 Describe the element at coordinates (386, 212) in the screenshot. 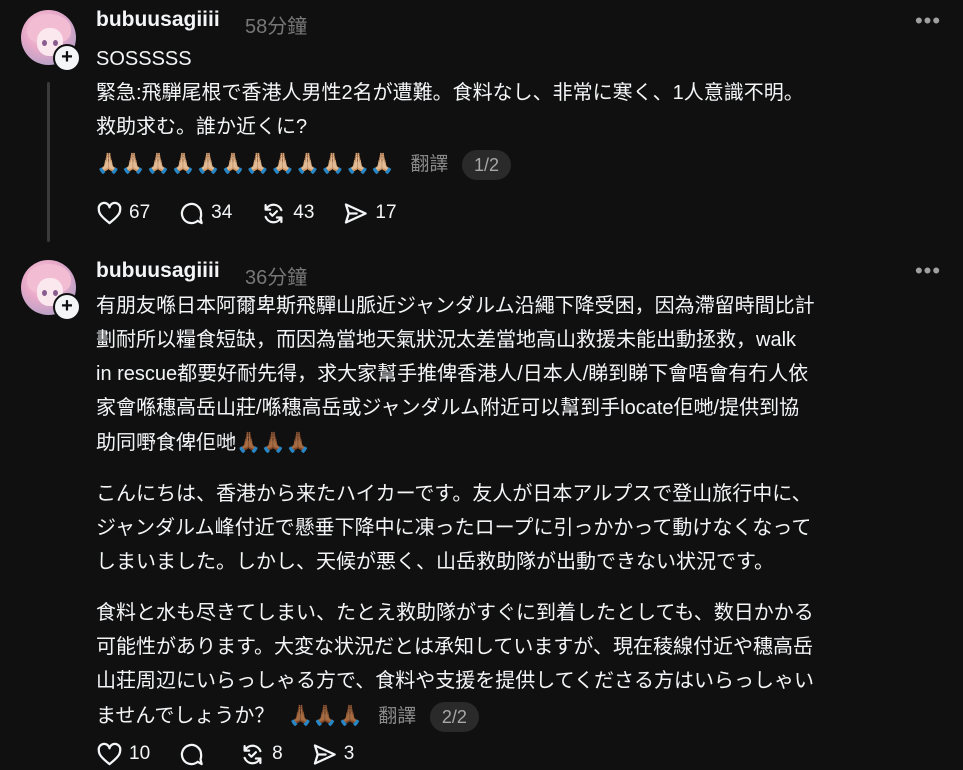

I see `share-count: 17` at that location.